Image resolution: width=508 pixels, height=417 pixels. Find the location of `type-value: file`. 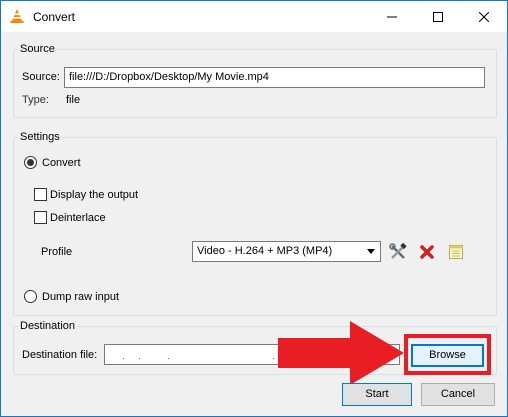

type-value: file is located at coordinates (73, 100).